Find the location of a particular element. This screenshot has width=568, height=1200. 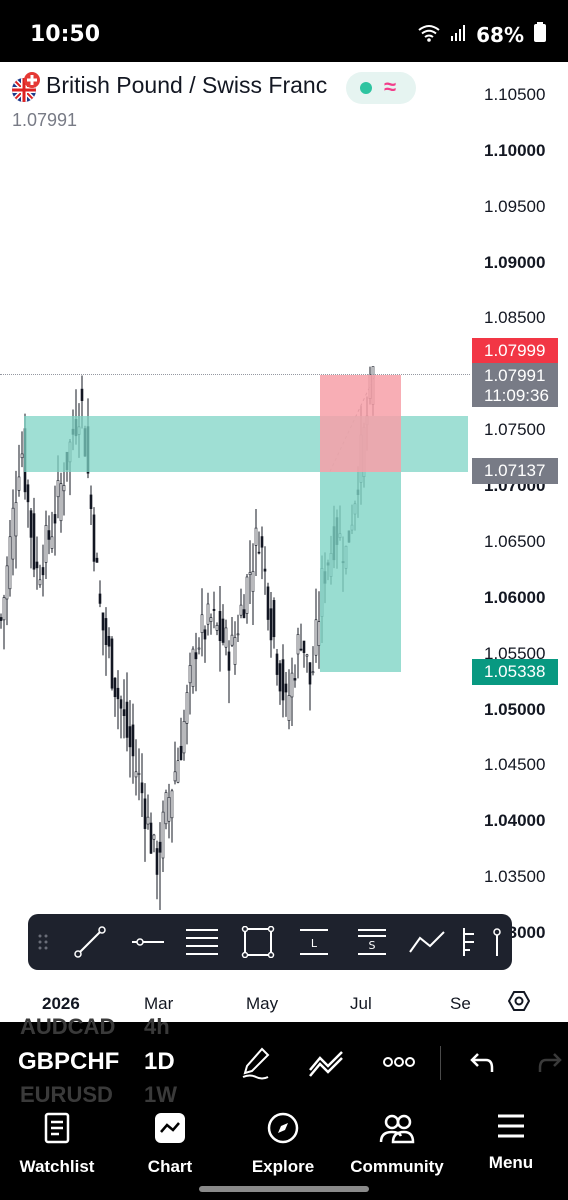

status-time: 10:50 is located at coordinates (65, 34).